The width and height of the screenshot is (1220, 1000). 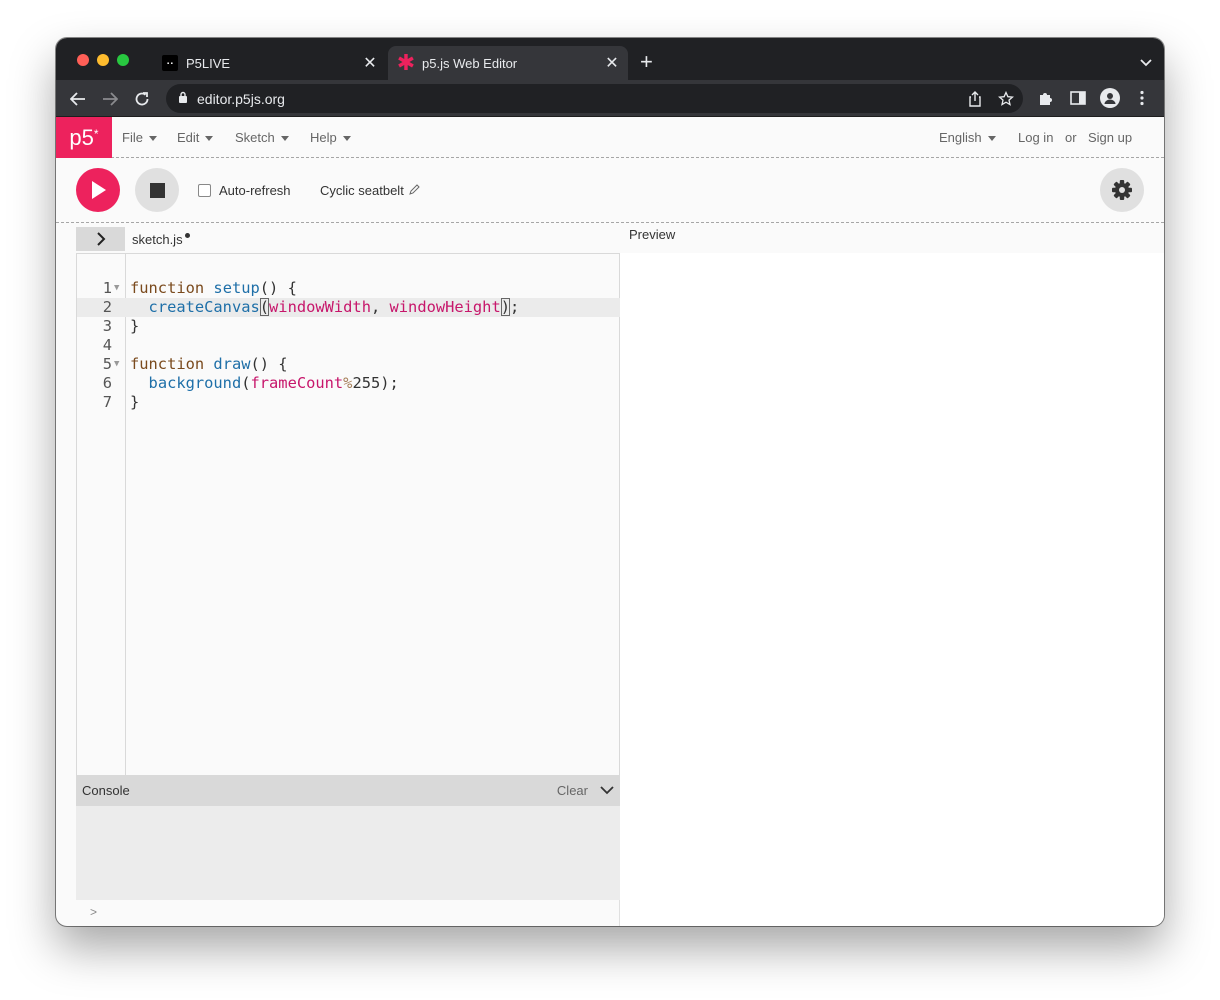 I want to click on code-token: windowHeight, so click(x=445, y=307).